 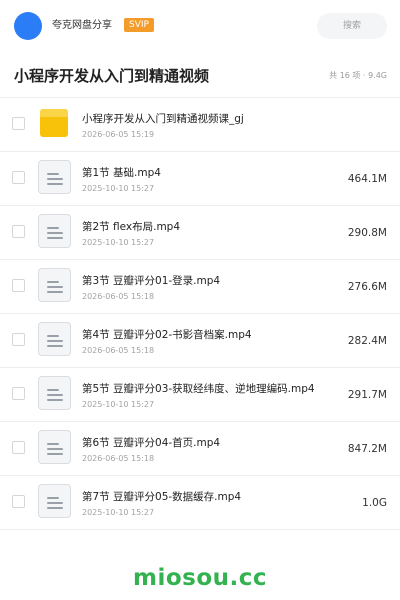 What do you see at coordinates (163, 119) in the screenshot?
I see `file-name: 小程序开发从入门到精通视频课_gj` at bounding box center [163, 119].